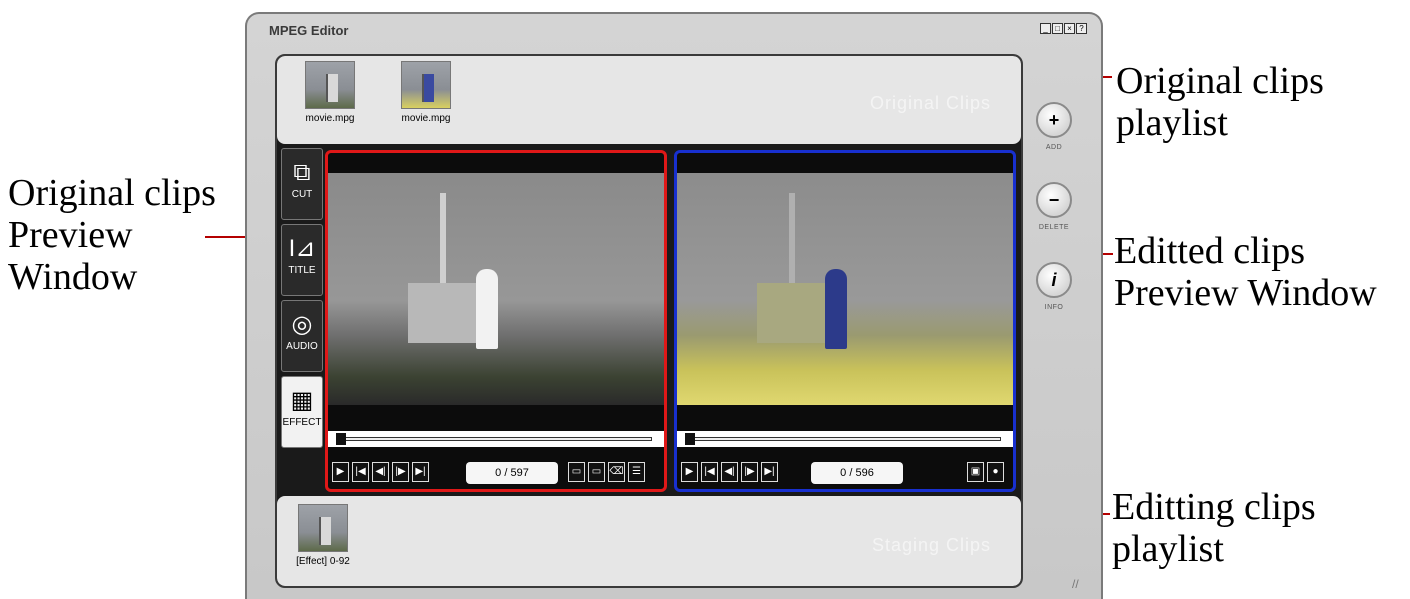 The image size is (1410, 599). Describe the element at coordinates (512, 473) in the screenshot. I see `frame-counter: 0 / 597` at that location.